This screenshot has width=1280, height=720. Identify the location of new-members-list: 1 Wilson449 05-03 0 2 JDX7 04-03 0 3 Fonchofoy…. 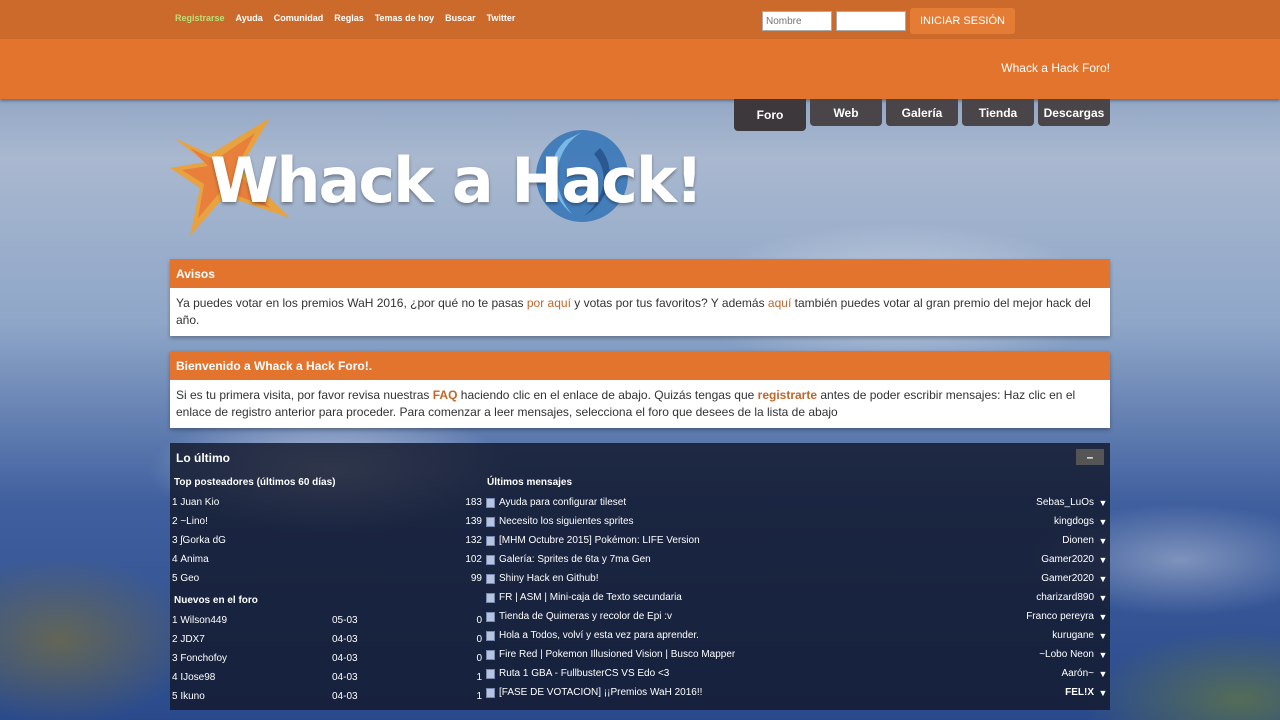
(327, 658).